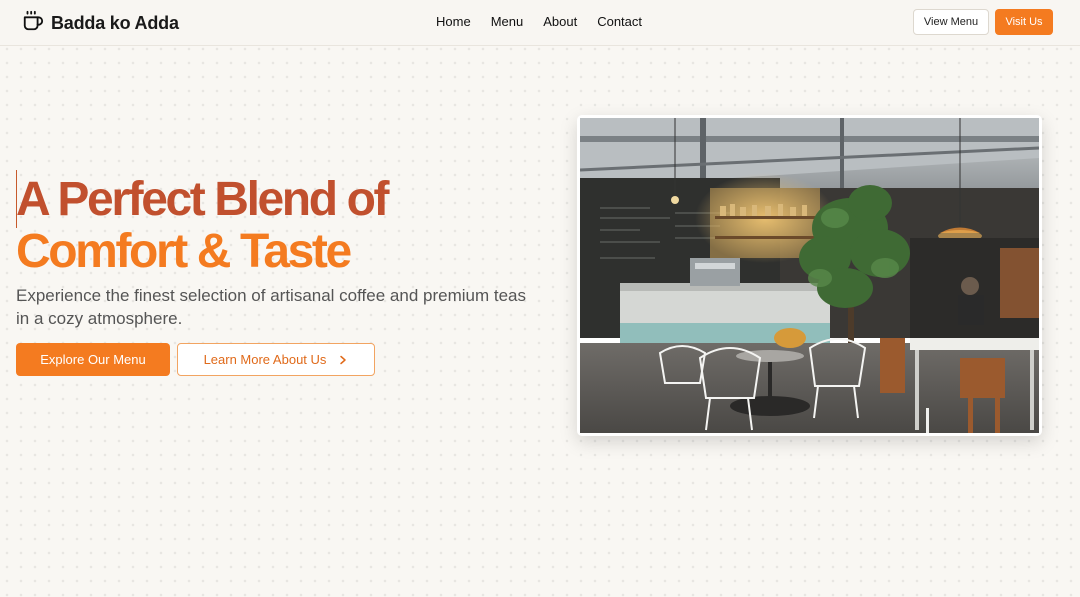 The width and height of the screenshot is (1080, 597). I want to click on view-menu-button: View Menu, so click(951, 22).